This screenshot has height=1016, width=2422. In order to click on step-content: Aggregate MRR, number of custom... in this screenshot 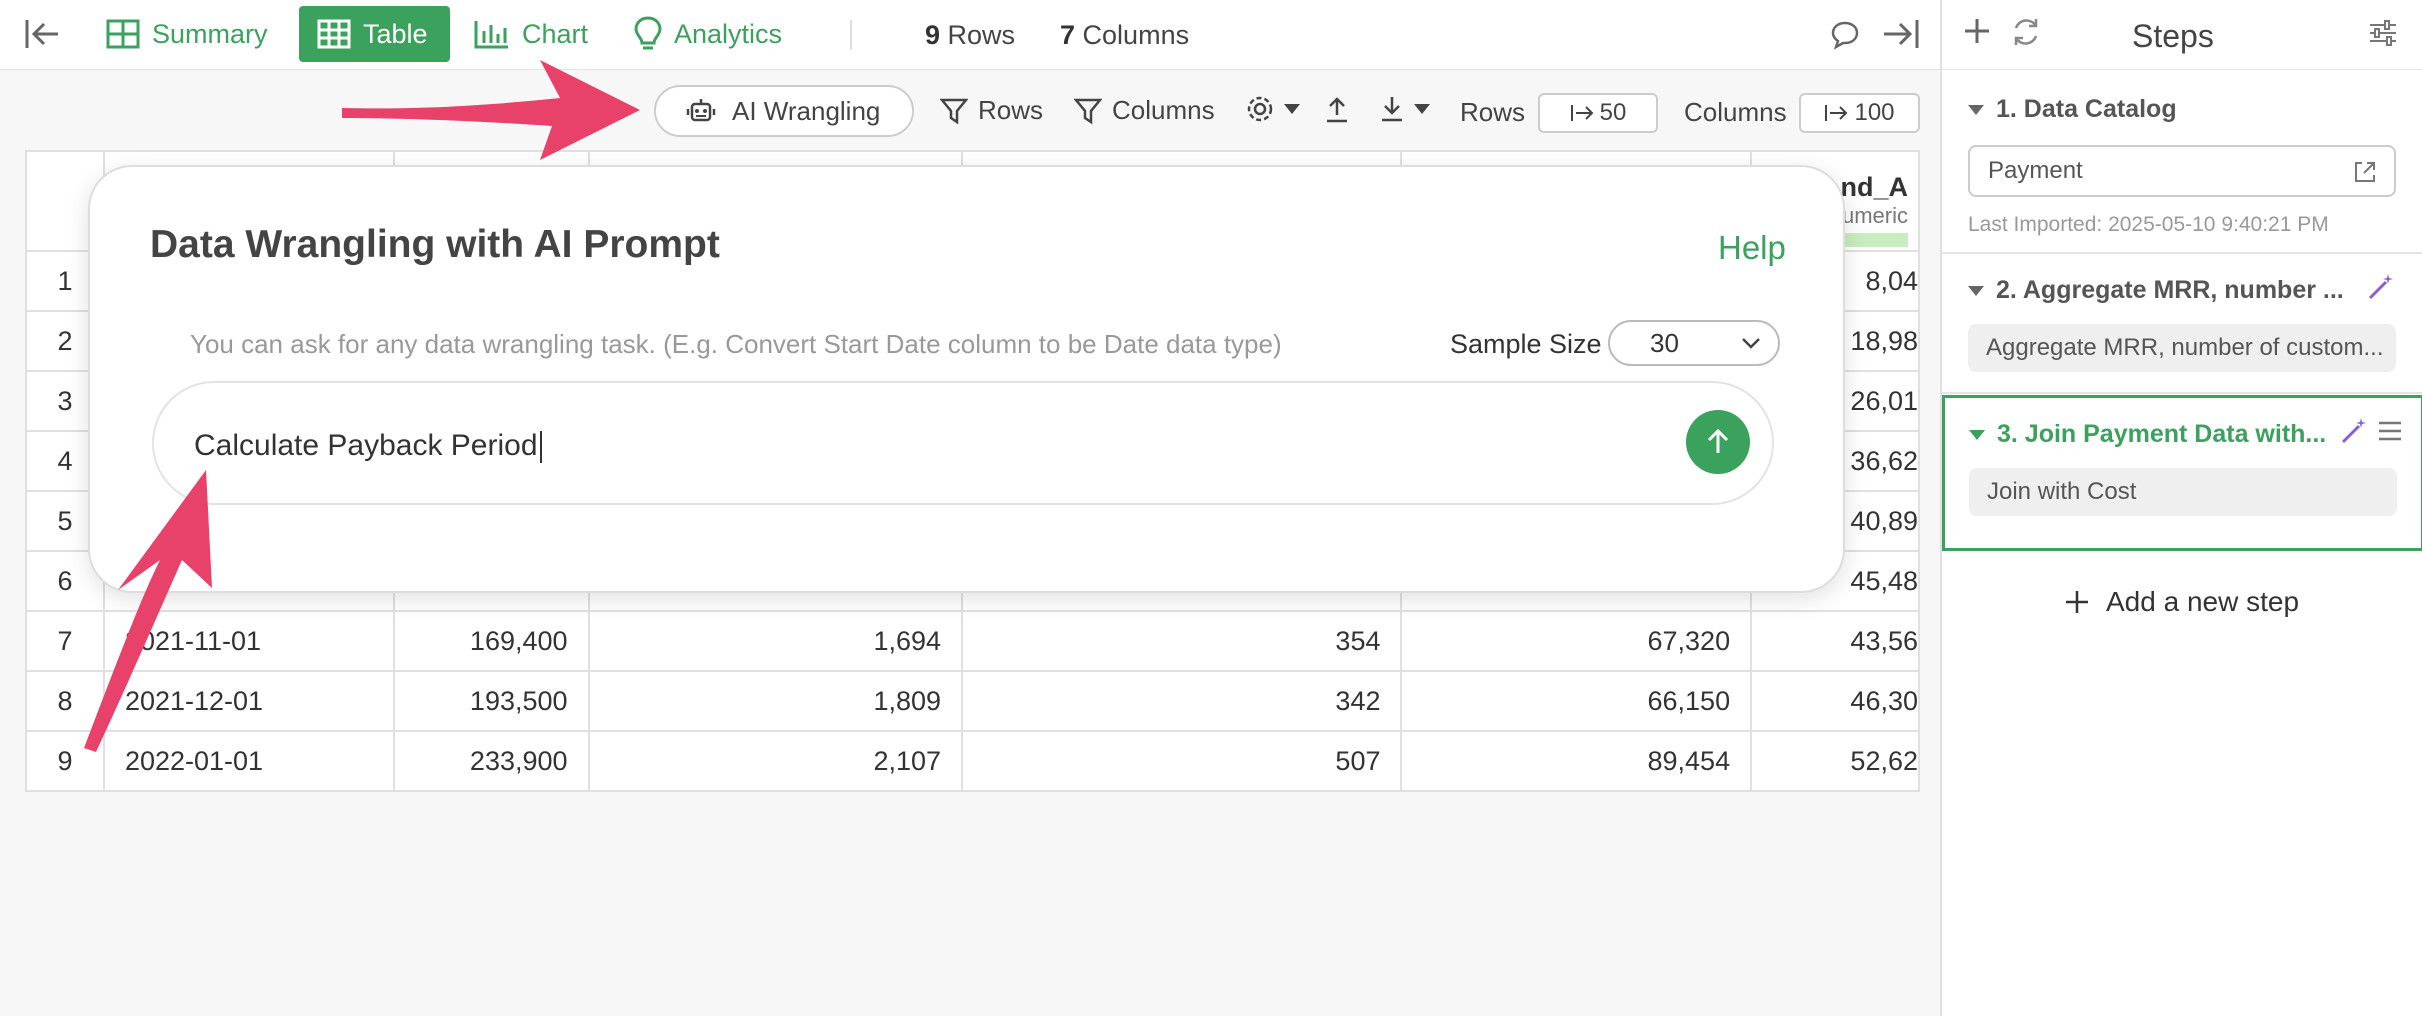, I will do `click(2182, 348)`.